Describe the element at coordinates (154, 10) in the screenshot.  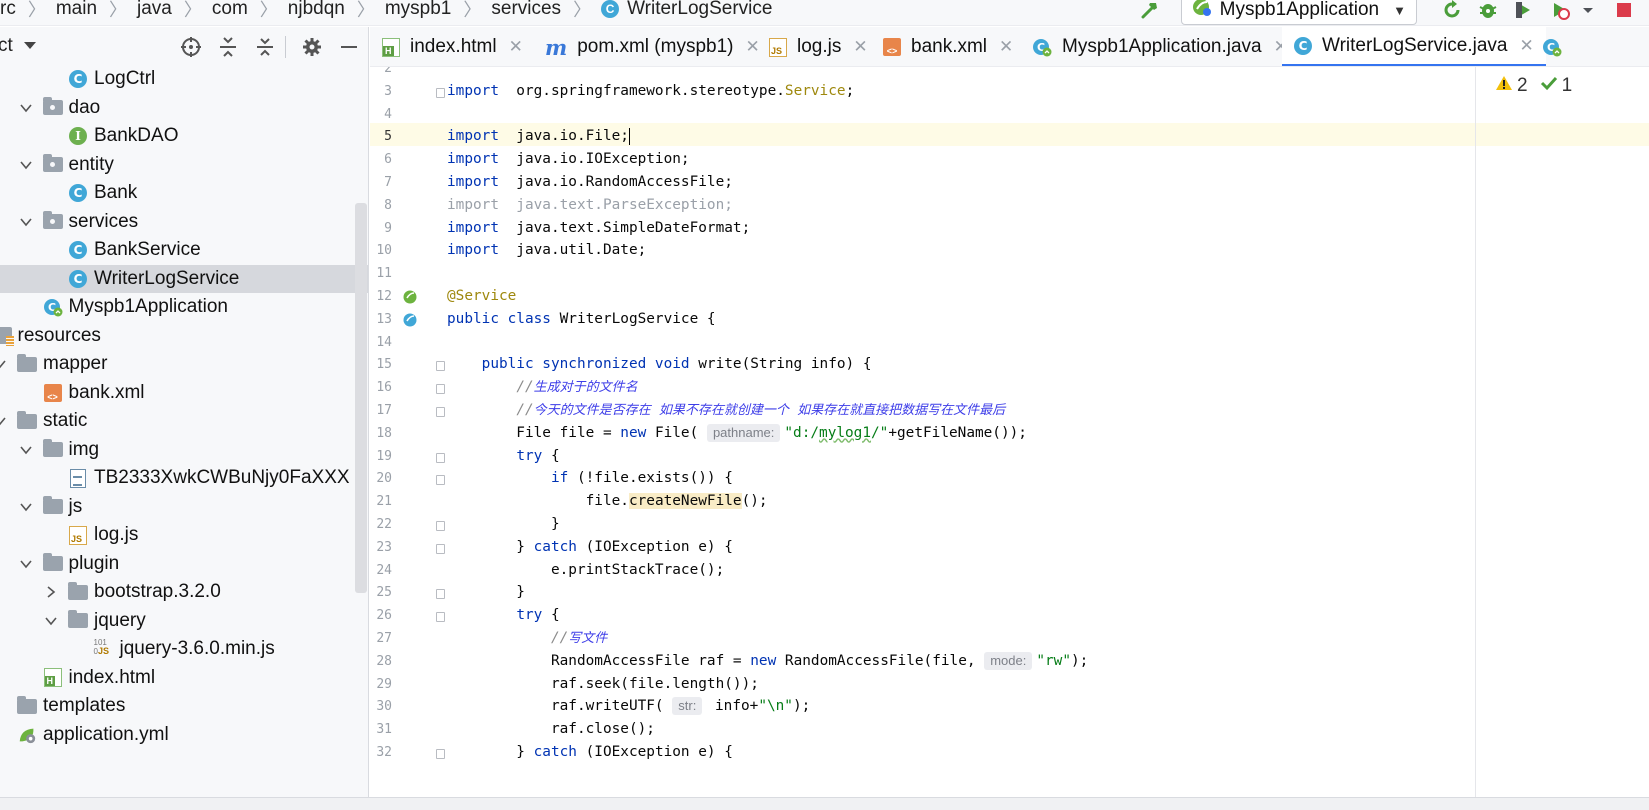
I see `breadcrumb-item: java` at that location.